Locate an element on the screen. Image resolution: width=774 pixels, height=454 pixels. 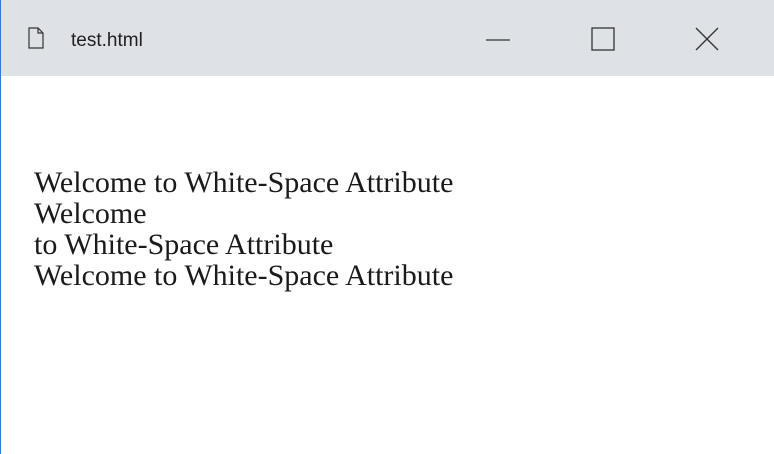
text-line-nowrap: Welcome to White-Space Attribute is located at coordinates (244, 275).